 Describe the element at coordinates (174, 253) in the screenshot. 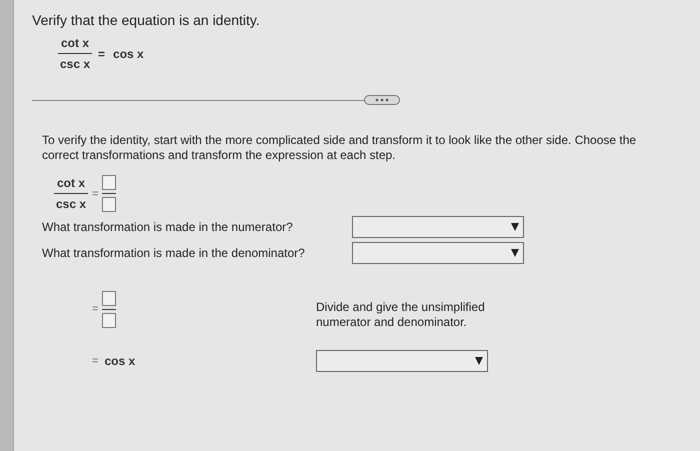

I see `question-label: What transformation is made in the denominator?` at that location.